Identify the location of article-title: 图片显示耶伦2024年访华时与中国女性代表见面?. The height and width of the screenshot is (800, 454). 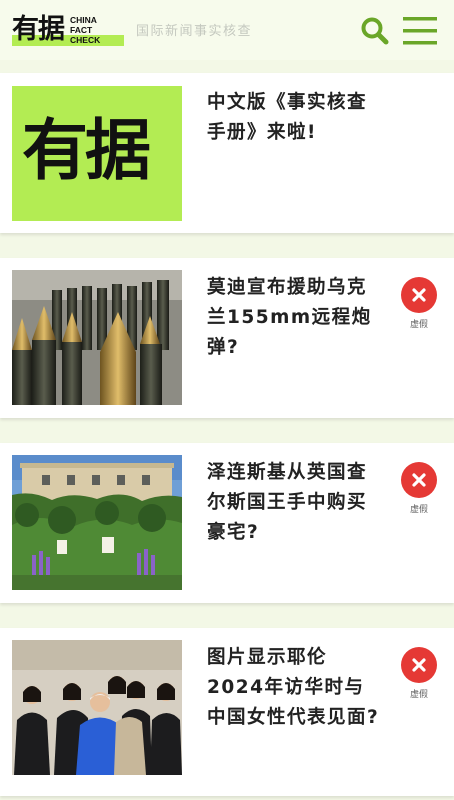
(294, 688).